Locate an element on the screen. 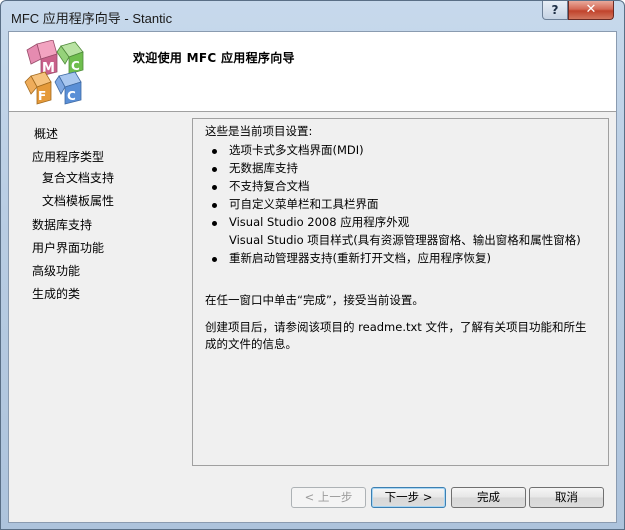  logo-letter-f: F is located at coordinates (42, 96).